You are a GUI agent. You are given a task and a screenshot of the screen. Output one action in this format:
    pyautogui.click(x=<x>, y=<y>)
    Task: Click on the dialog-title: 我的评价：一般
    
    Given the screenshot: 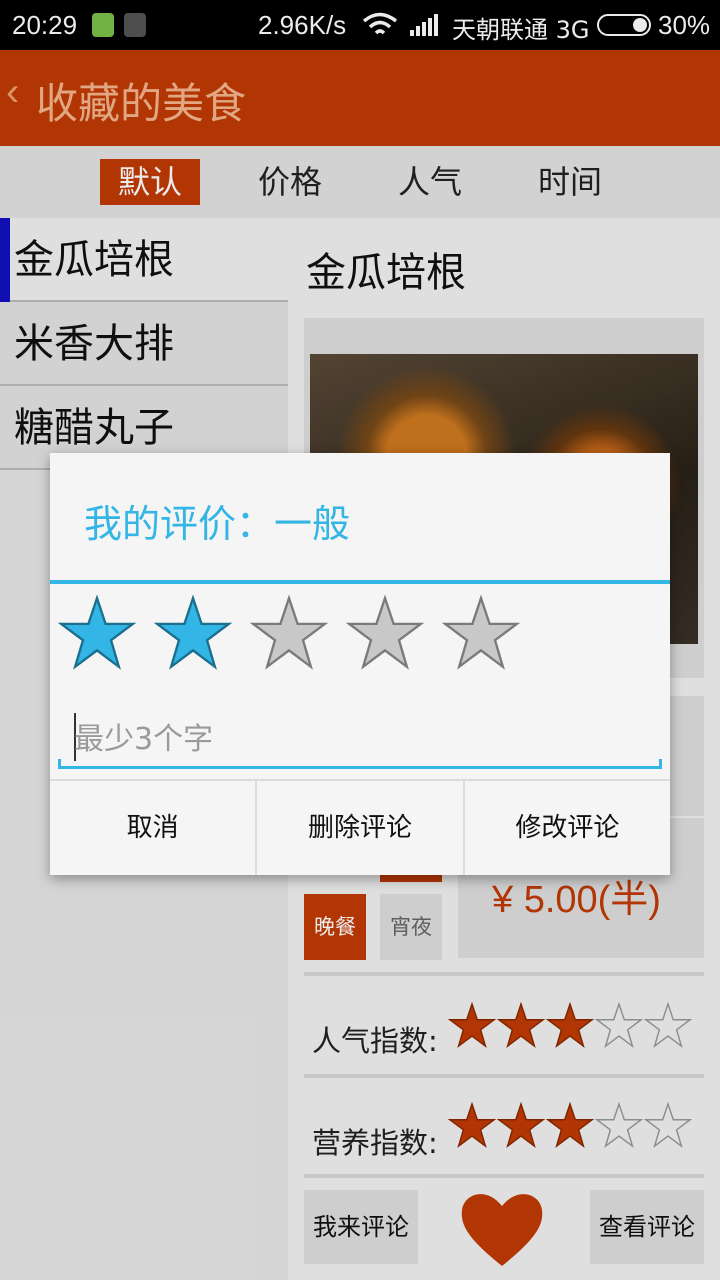 What is the action you would take?
    pyautogui.click(x=217, y=524)
    